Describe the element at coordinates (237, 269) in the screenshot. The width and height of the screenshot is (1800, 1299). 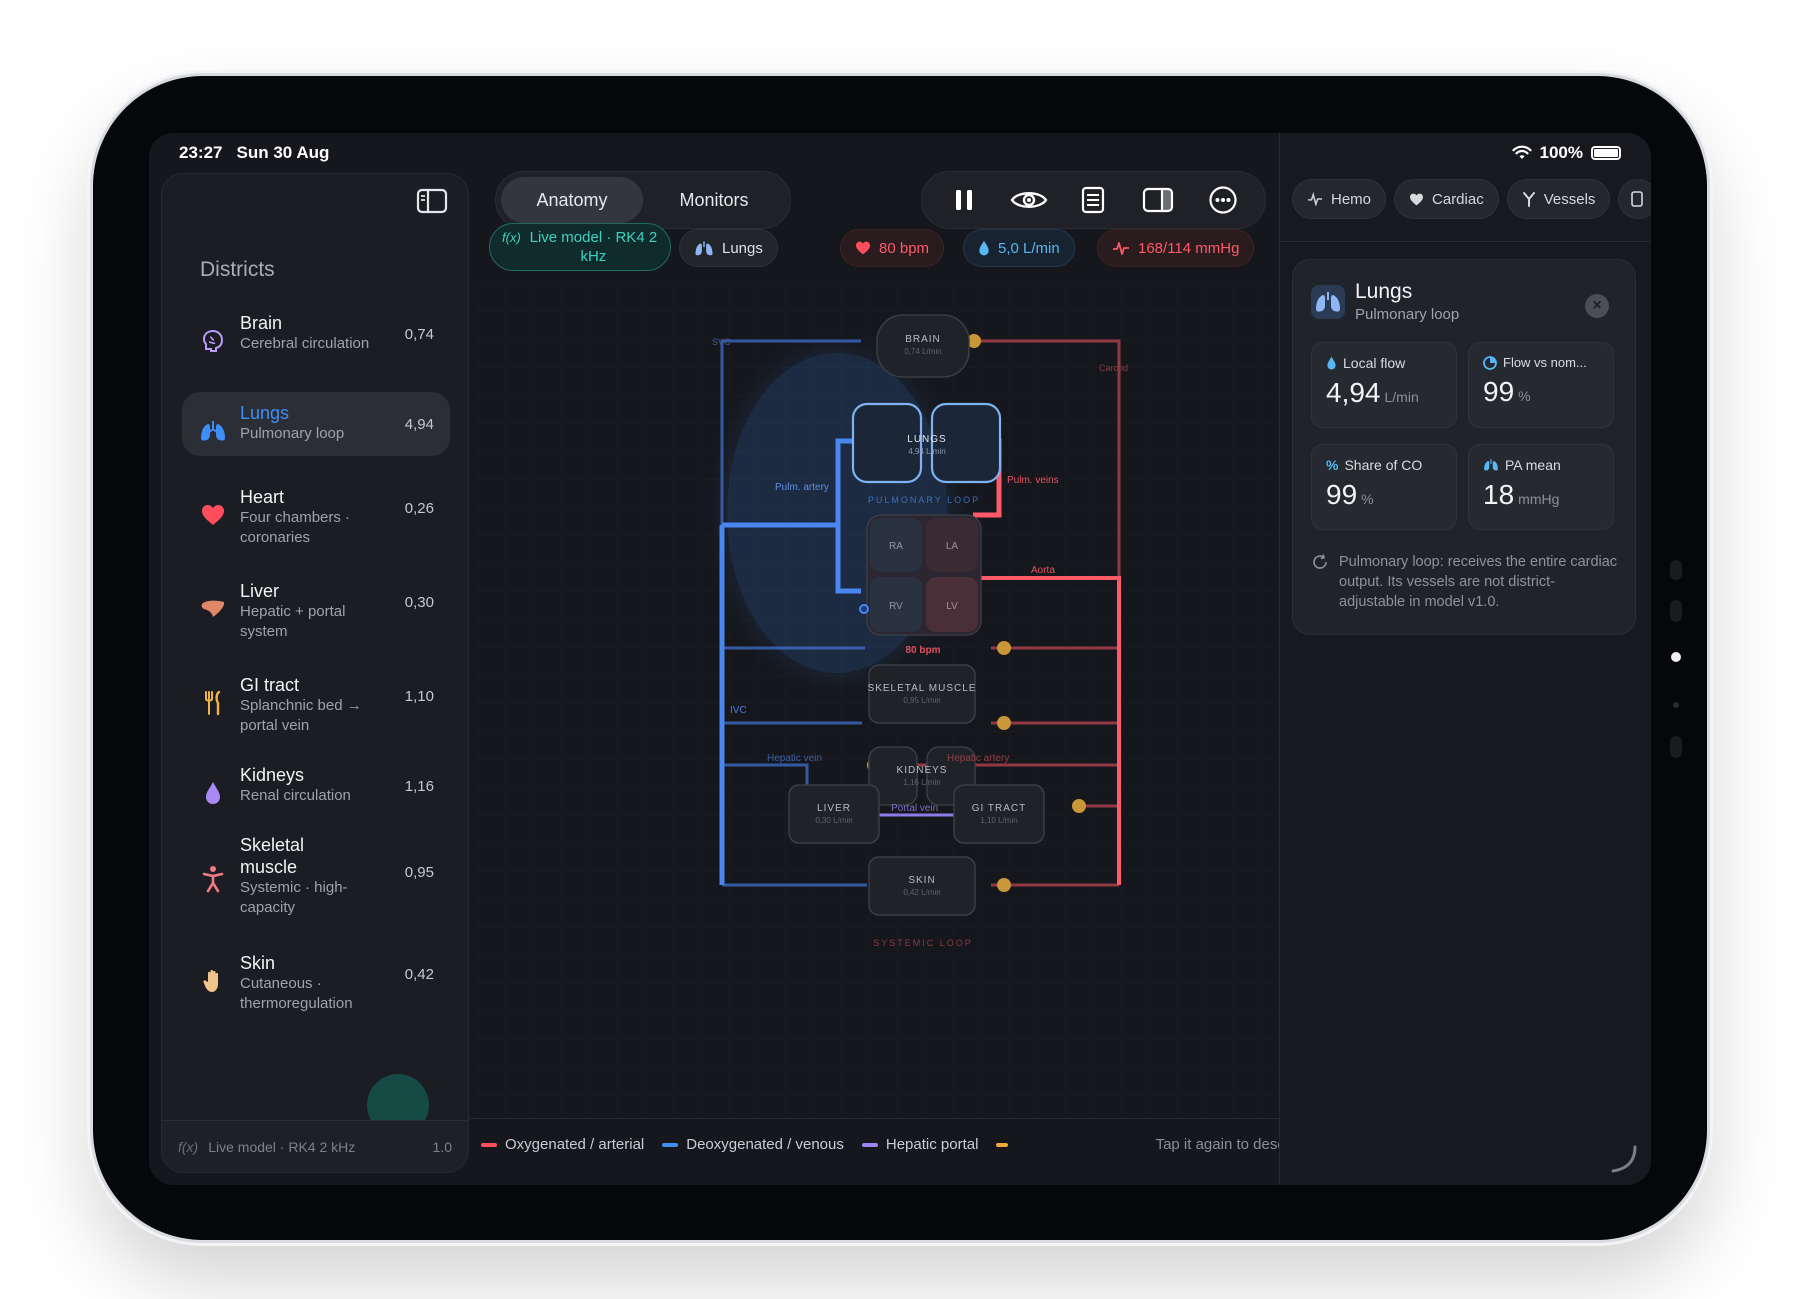
I see `sidebar-title: Districts` at that location.